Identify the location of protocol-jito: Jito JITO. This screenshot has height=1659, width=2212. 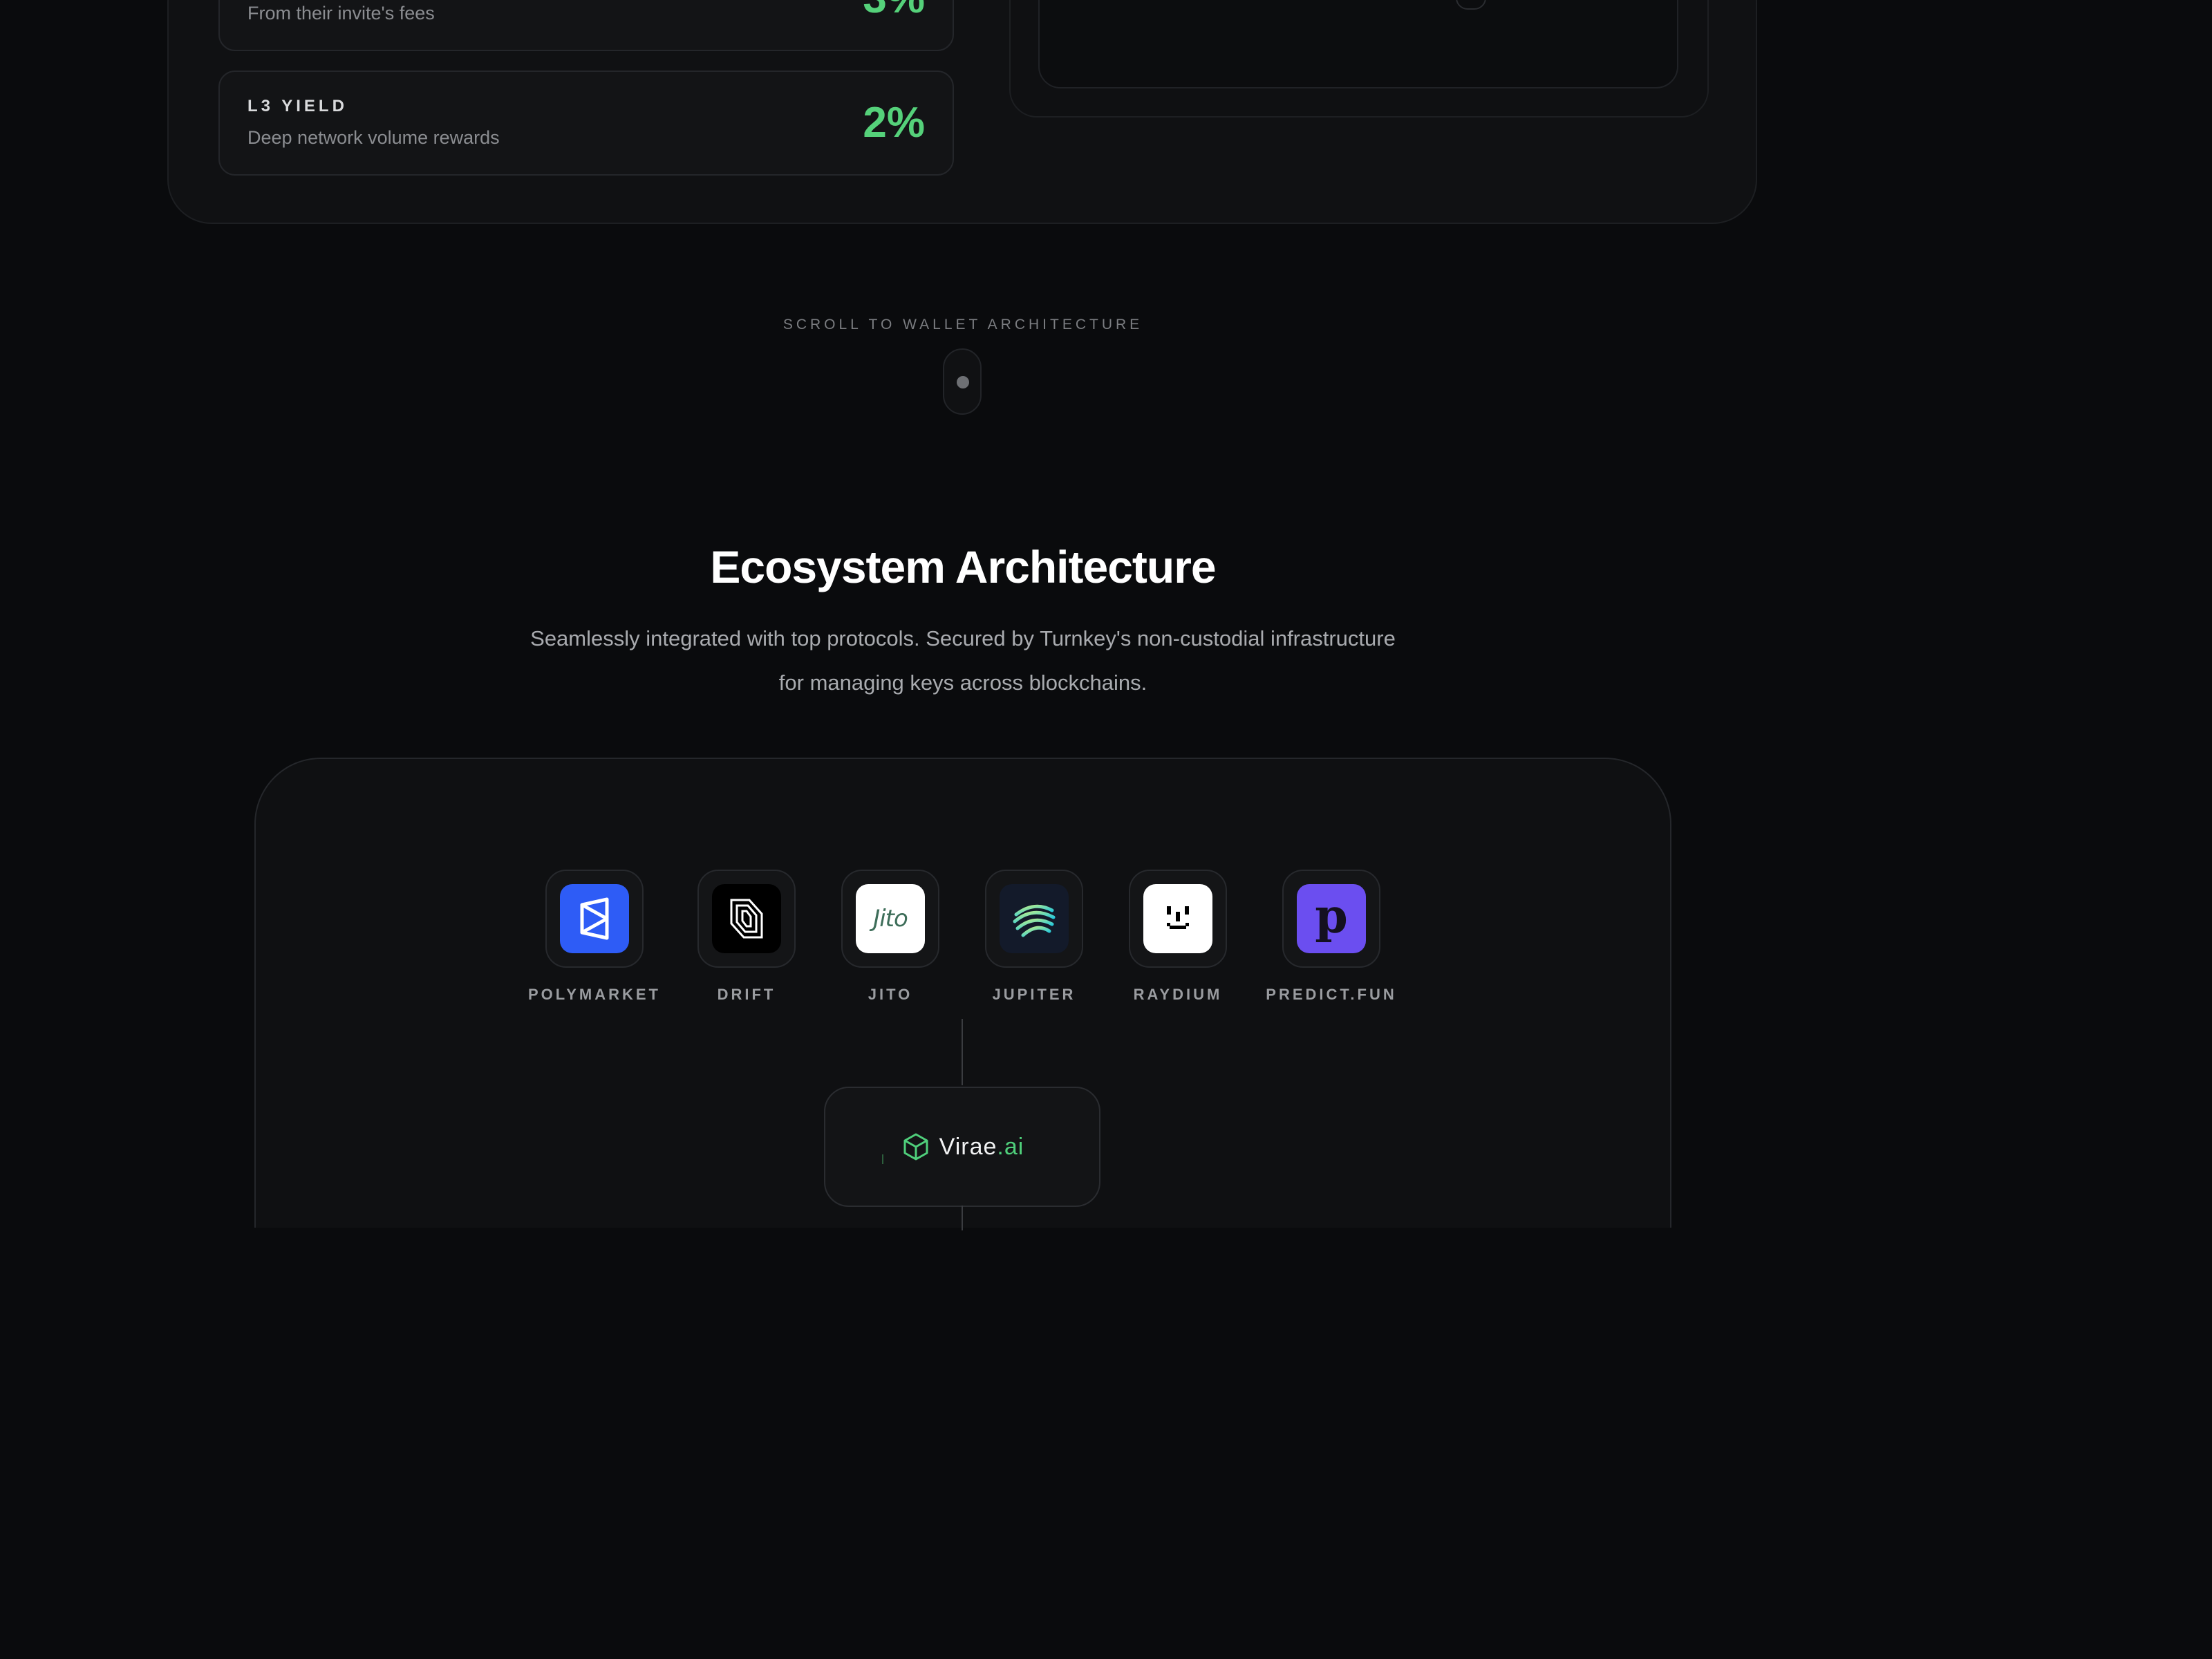
(890, 937).